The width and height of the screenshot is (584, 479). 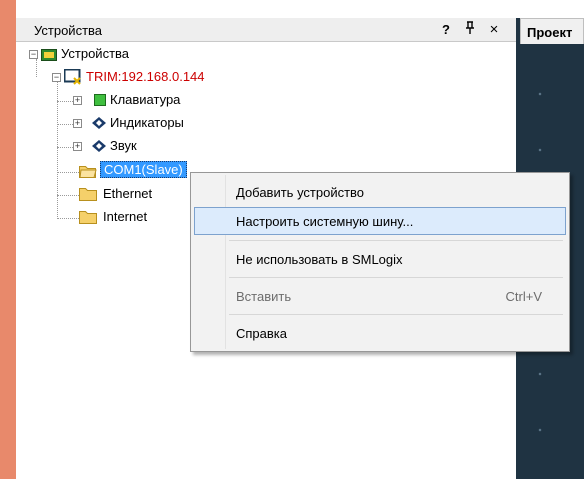 What do you see at coordinates (99, 124) in the screenshot?
I see `indicator-icon` at bounding box center [99, 124].